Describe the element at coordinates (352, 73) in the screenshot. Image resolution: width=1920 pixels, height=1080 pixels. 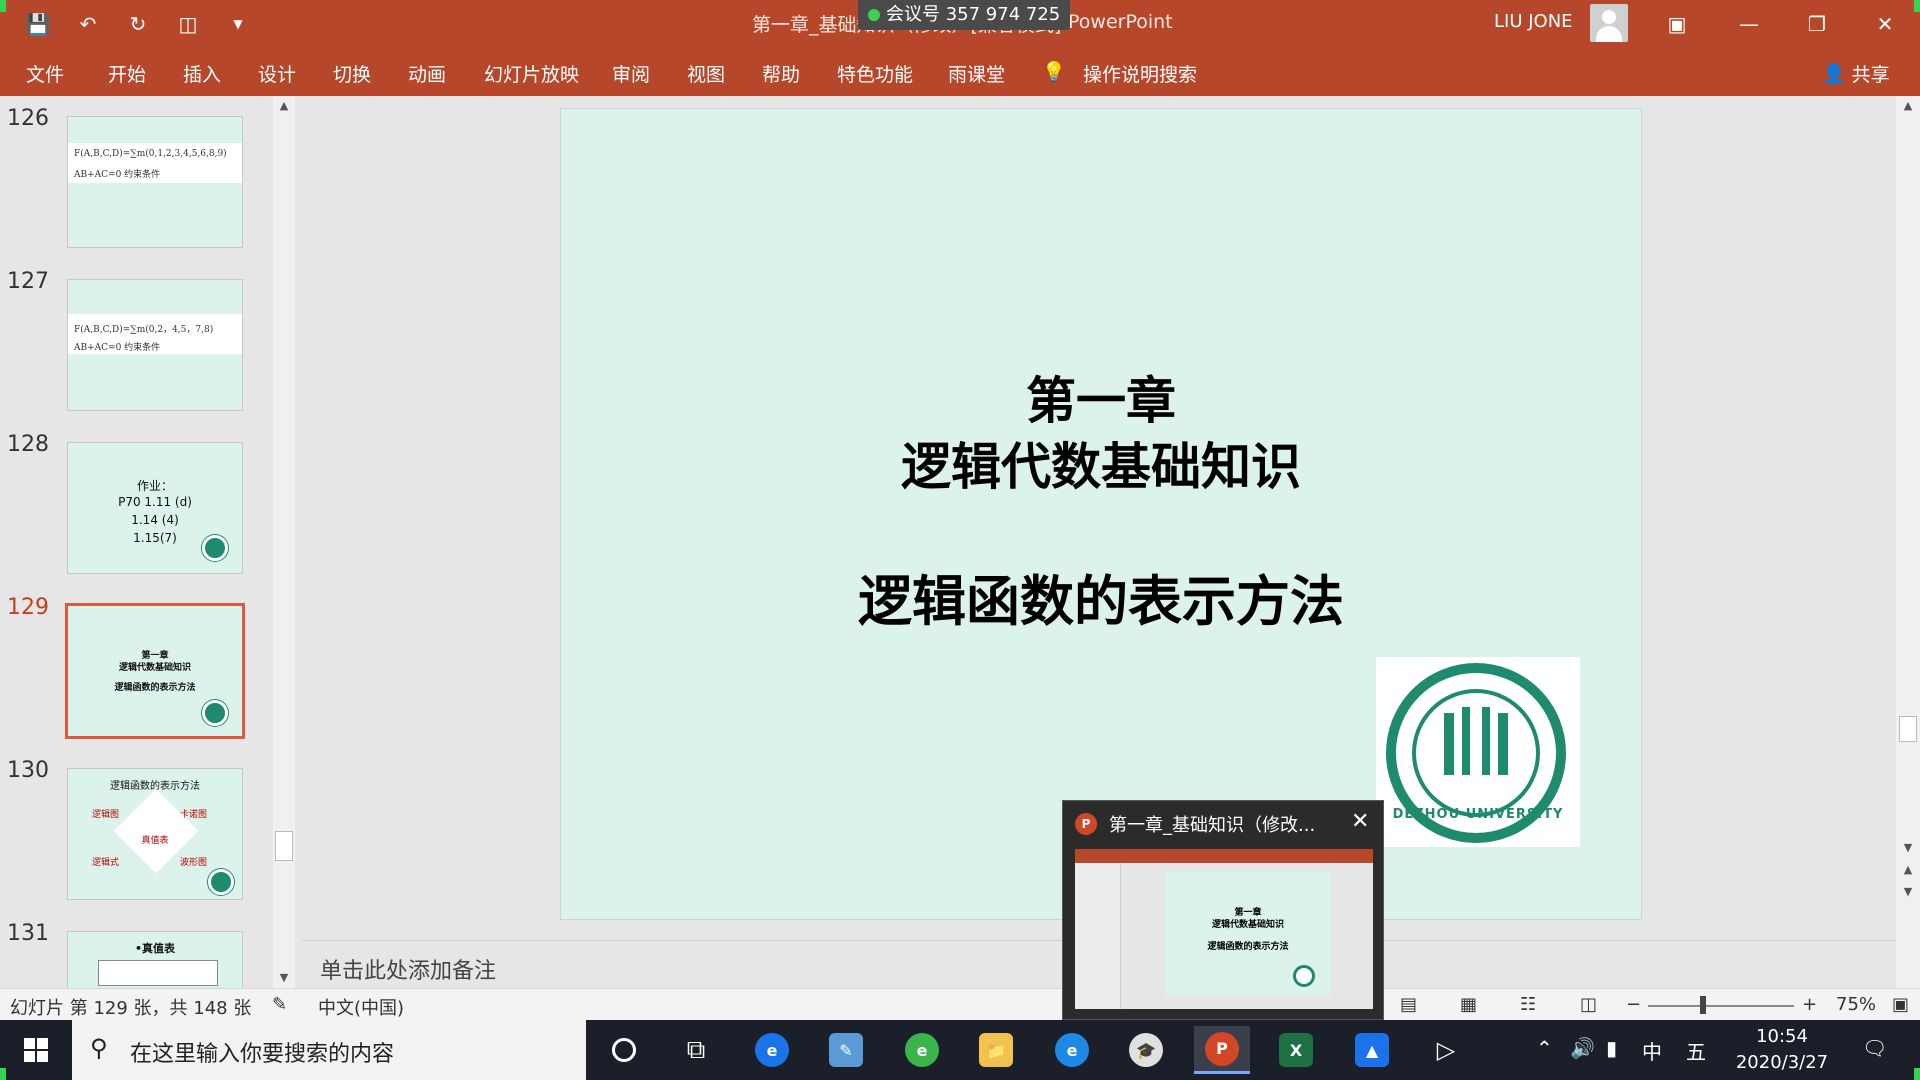
I see `tab-transitions: 切换` at that location.